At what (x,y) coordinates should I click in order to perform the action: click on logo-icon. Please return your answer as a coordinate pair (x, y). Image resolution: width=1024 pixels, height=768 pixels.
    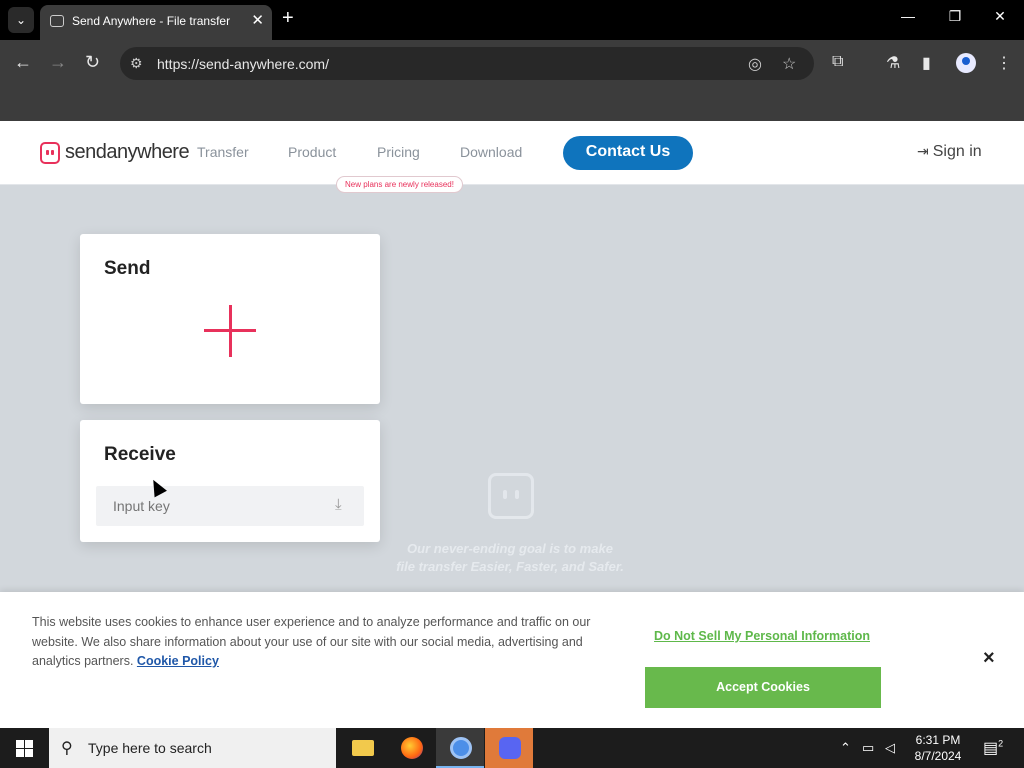
    Looking at the image, I should click on (50, 153).